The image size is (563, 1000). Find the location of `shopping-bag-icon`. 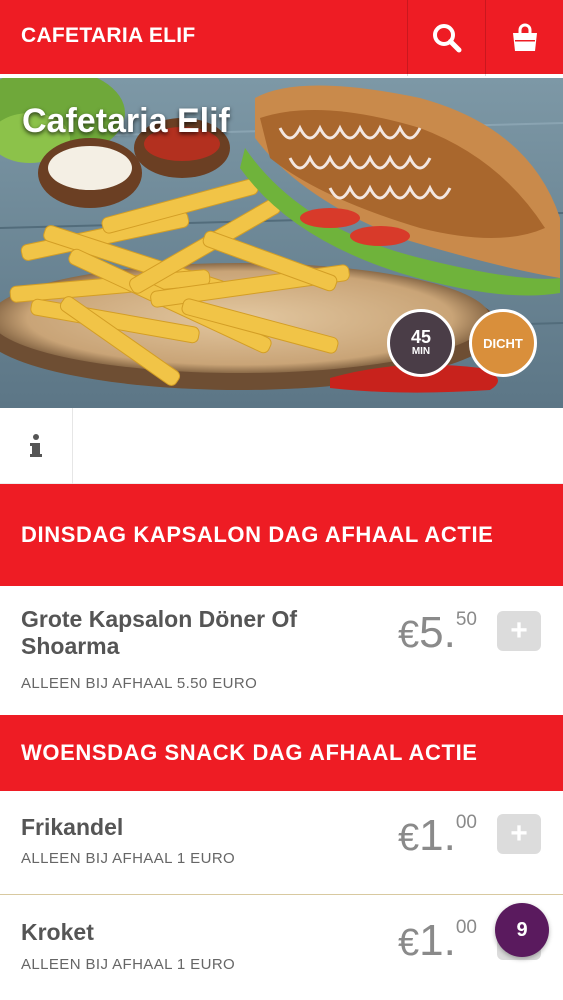

shopping-bag-icon is located at coordinates (524, 37).